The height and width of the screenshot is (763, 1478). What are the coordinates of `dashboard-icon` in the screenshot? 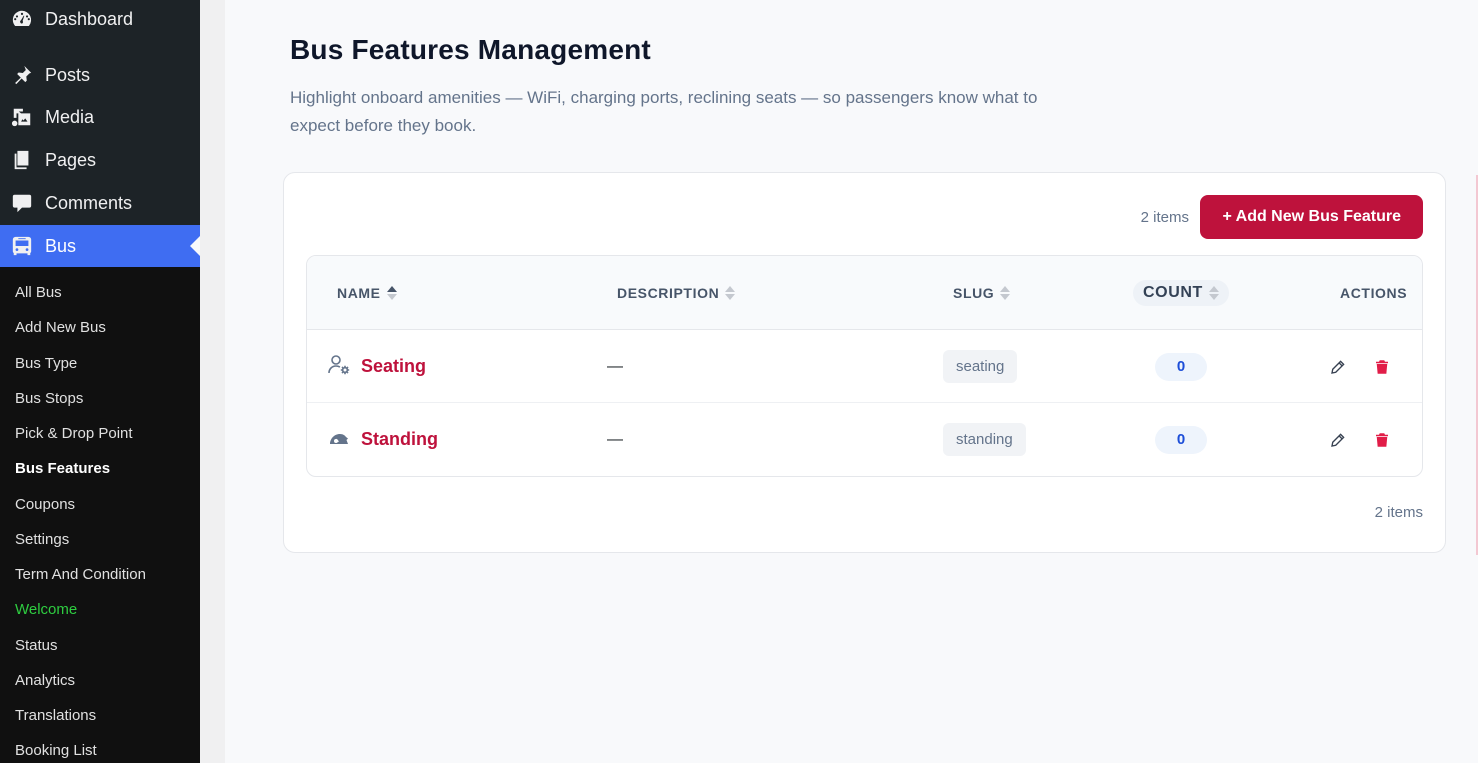 It's located at (22, 19).